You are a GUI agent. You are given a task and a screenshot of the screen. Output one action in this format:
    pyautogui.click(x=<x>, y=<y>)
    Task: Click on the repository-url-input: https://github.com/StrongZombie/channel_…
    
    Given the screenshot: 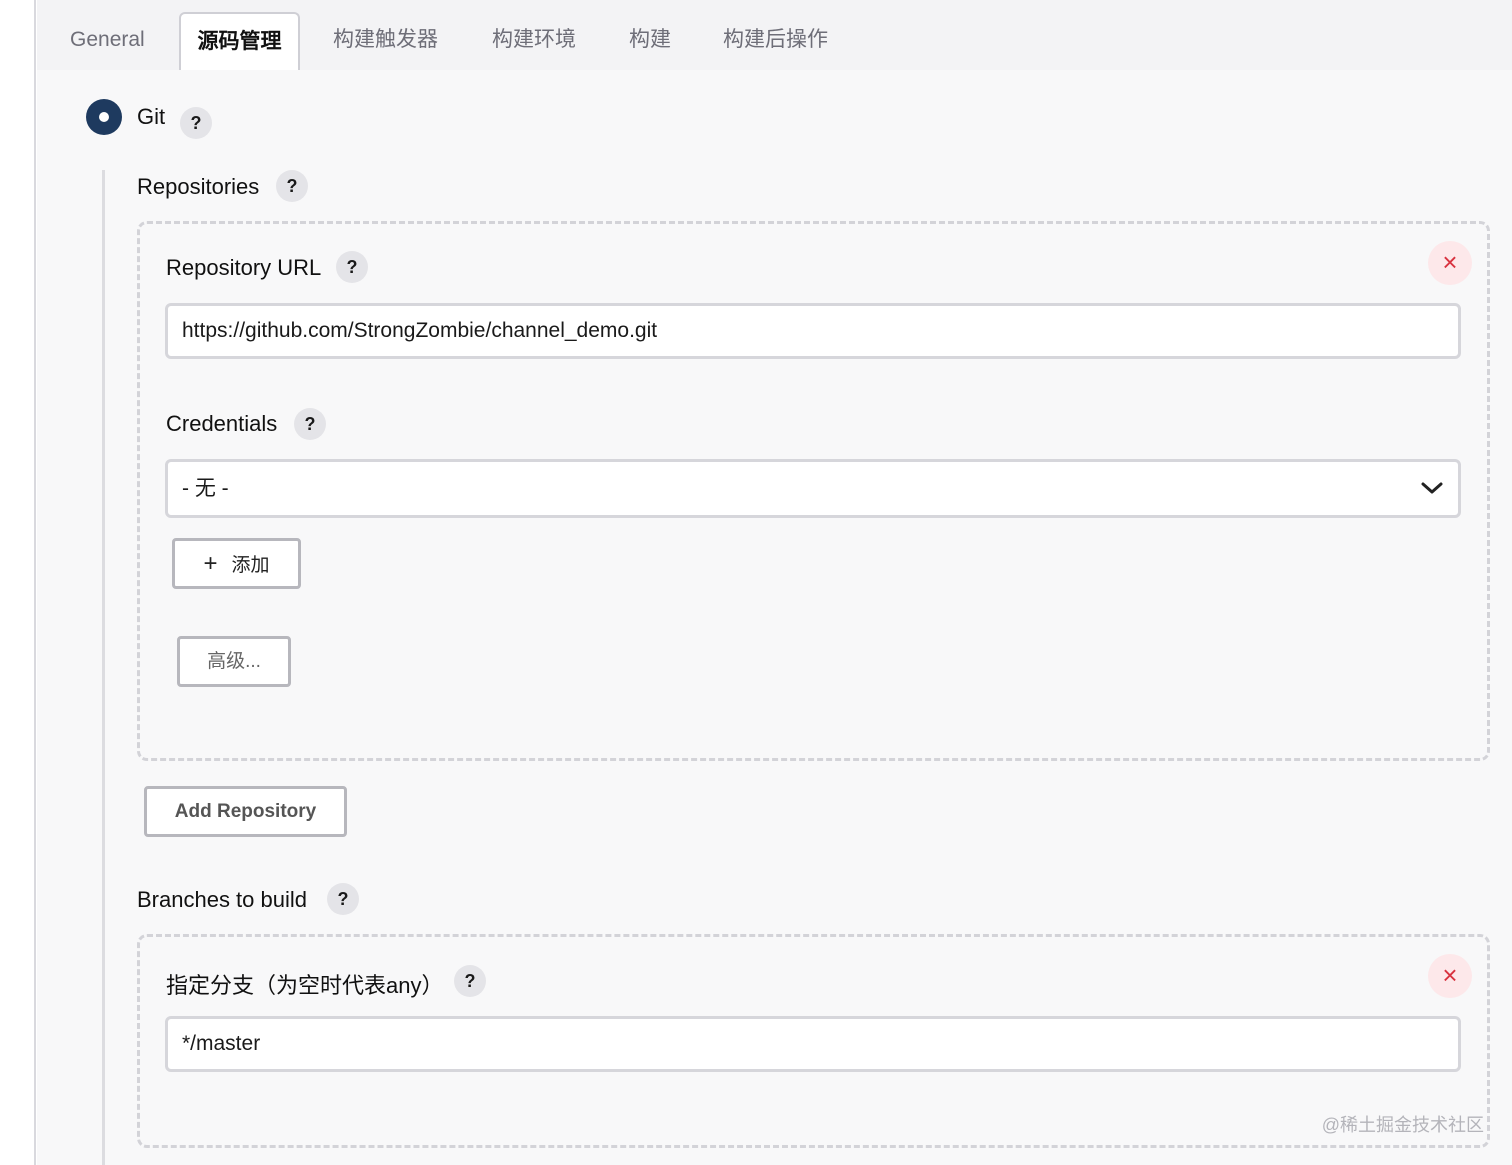 What is the action you would take?
    pyautogui.click(x=813, y=331)
    